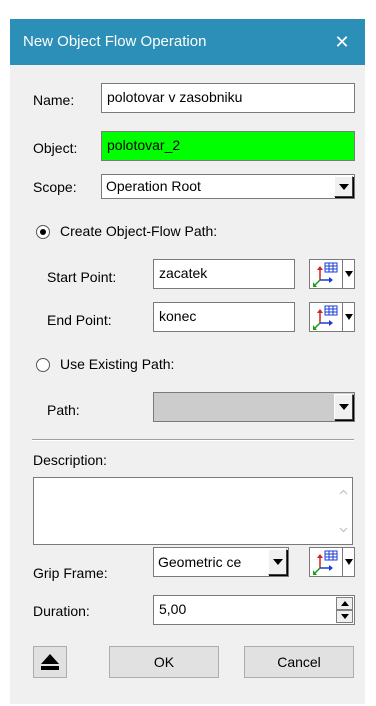 The height and width of the screenshot is (706, 376). Describe the element at coordinates (344, 603) in the screenshot. I see `spin-up-icon` at that location.